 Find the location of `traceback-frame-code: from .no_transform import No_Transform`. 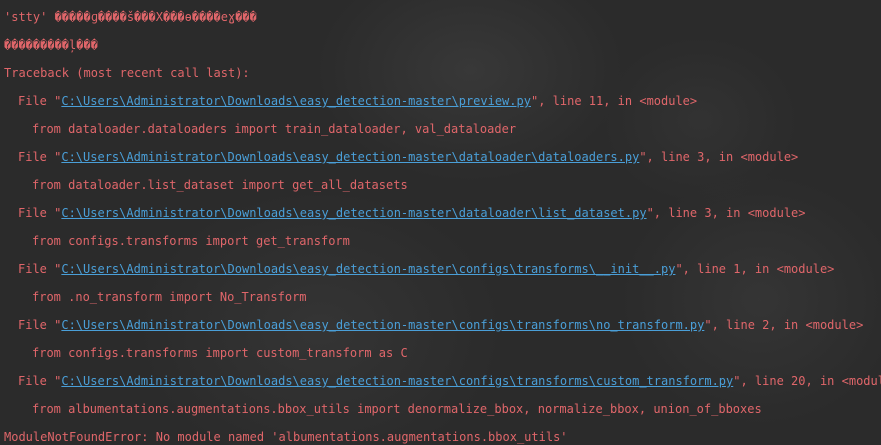

traceback-frame-code: from .no_transform import No_Transform is located at coordinates (169, 297).